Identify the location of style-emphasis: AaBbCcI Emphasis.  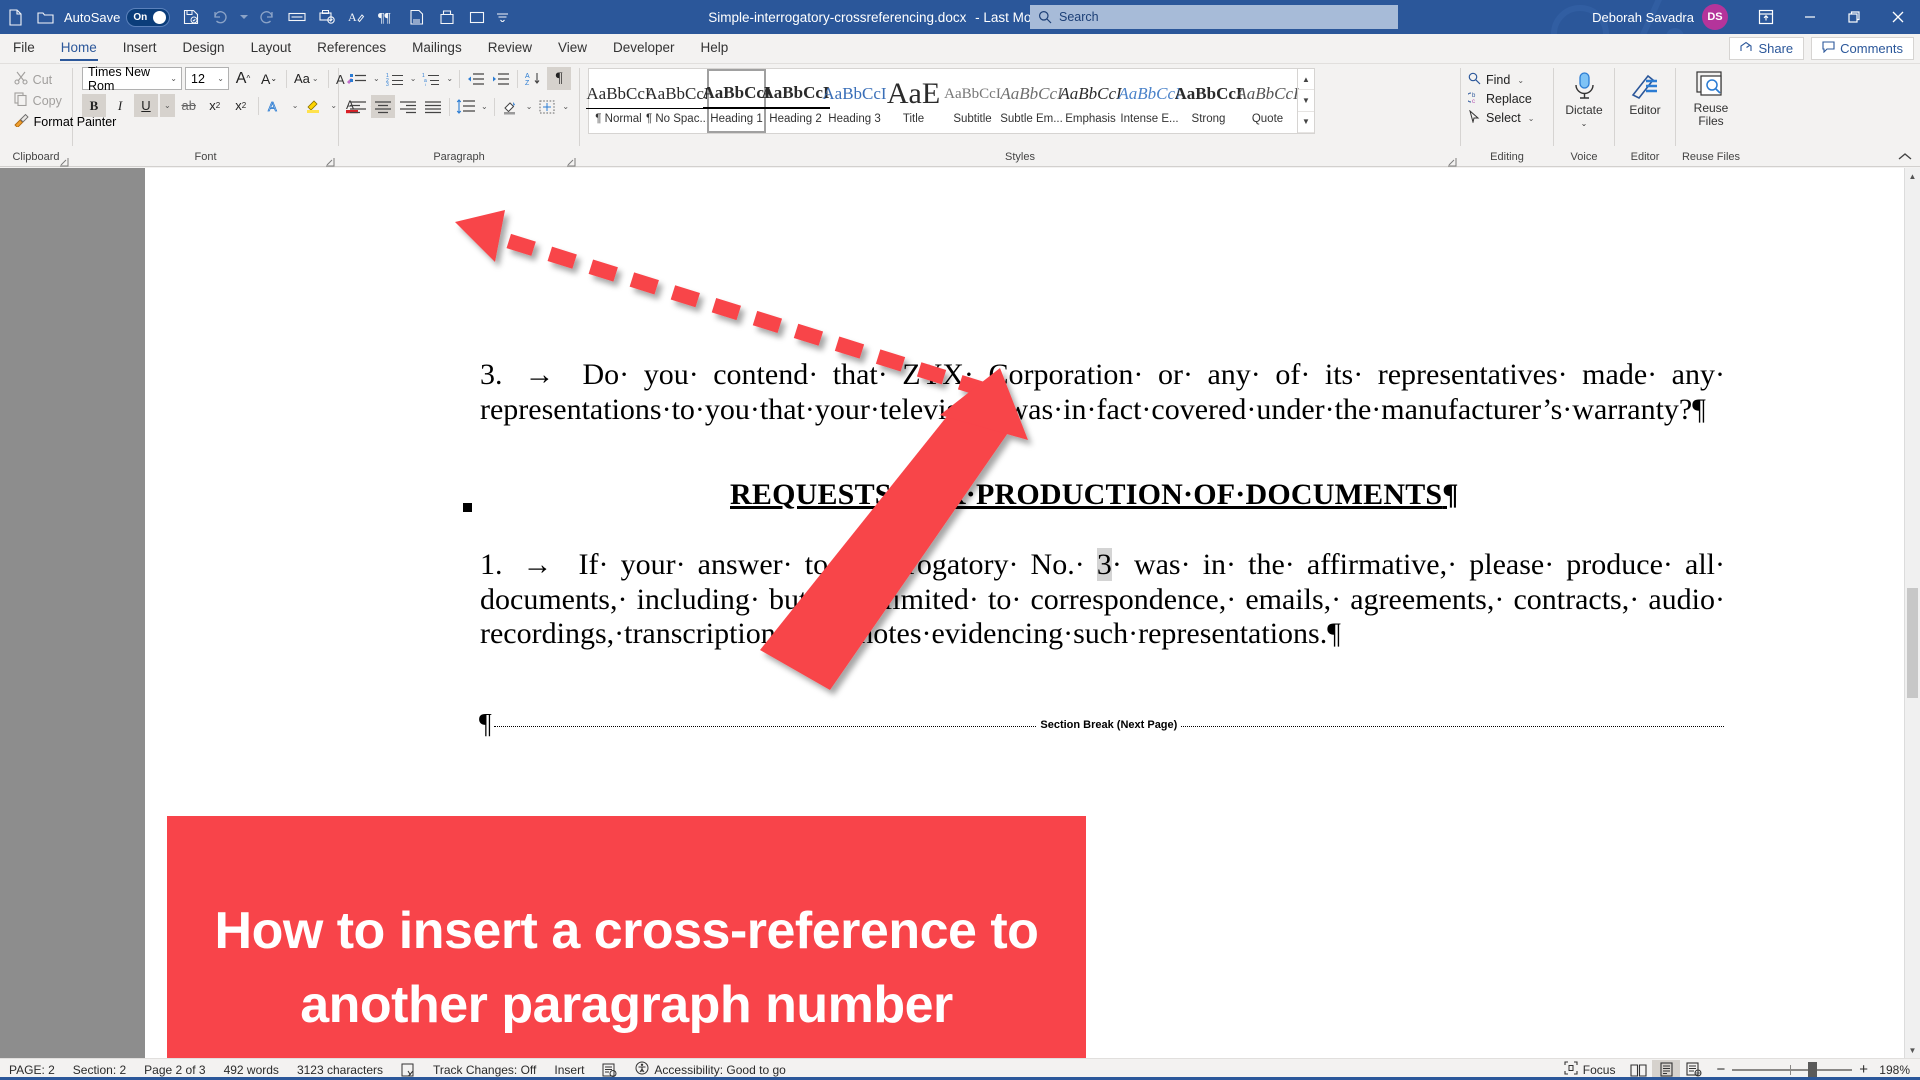
(1090, 101).